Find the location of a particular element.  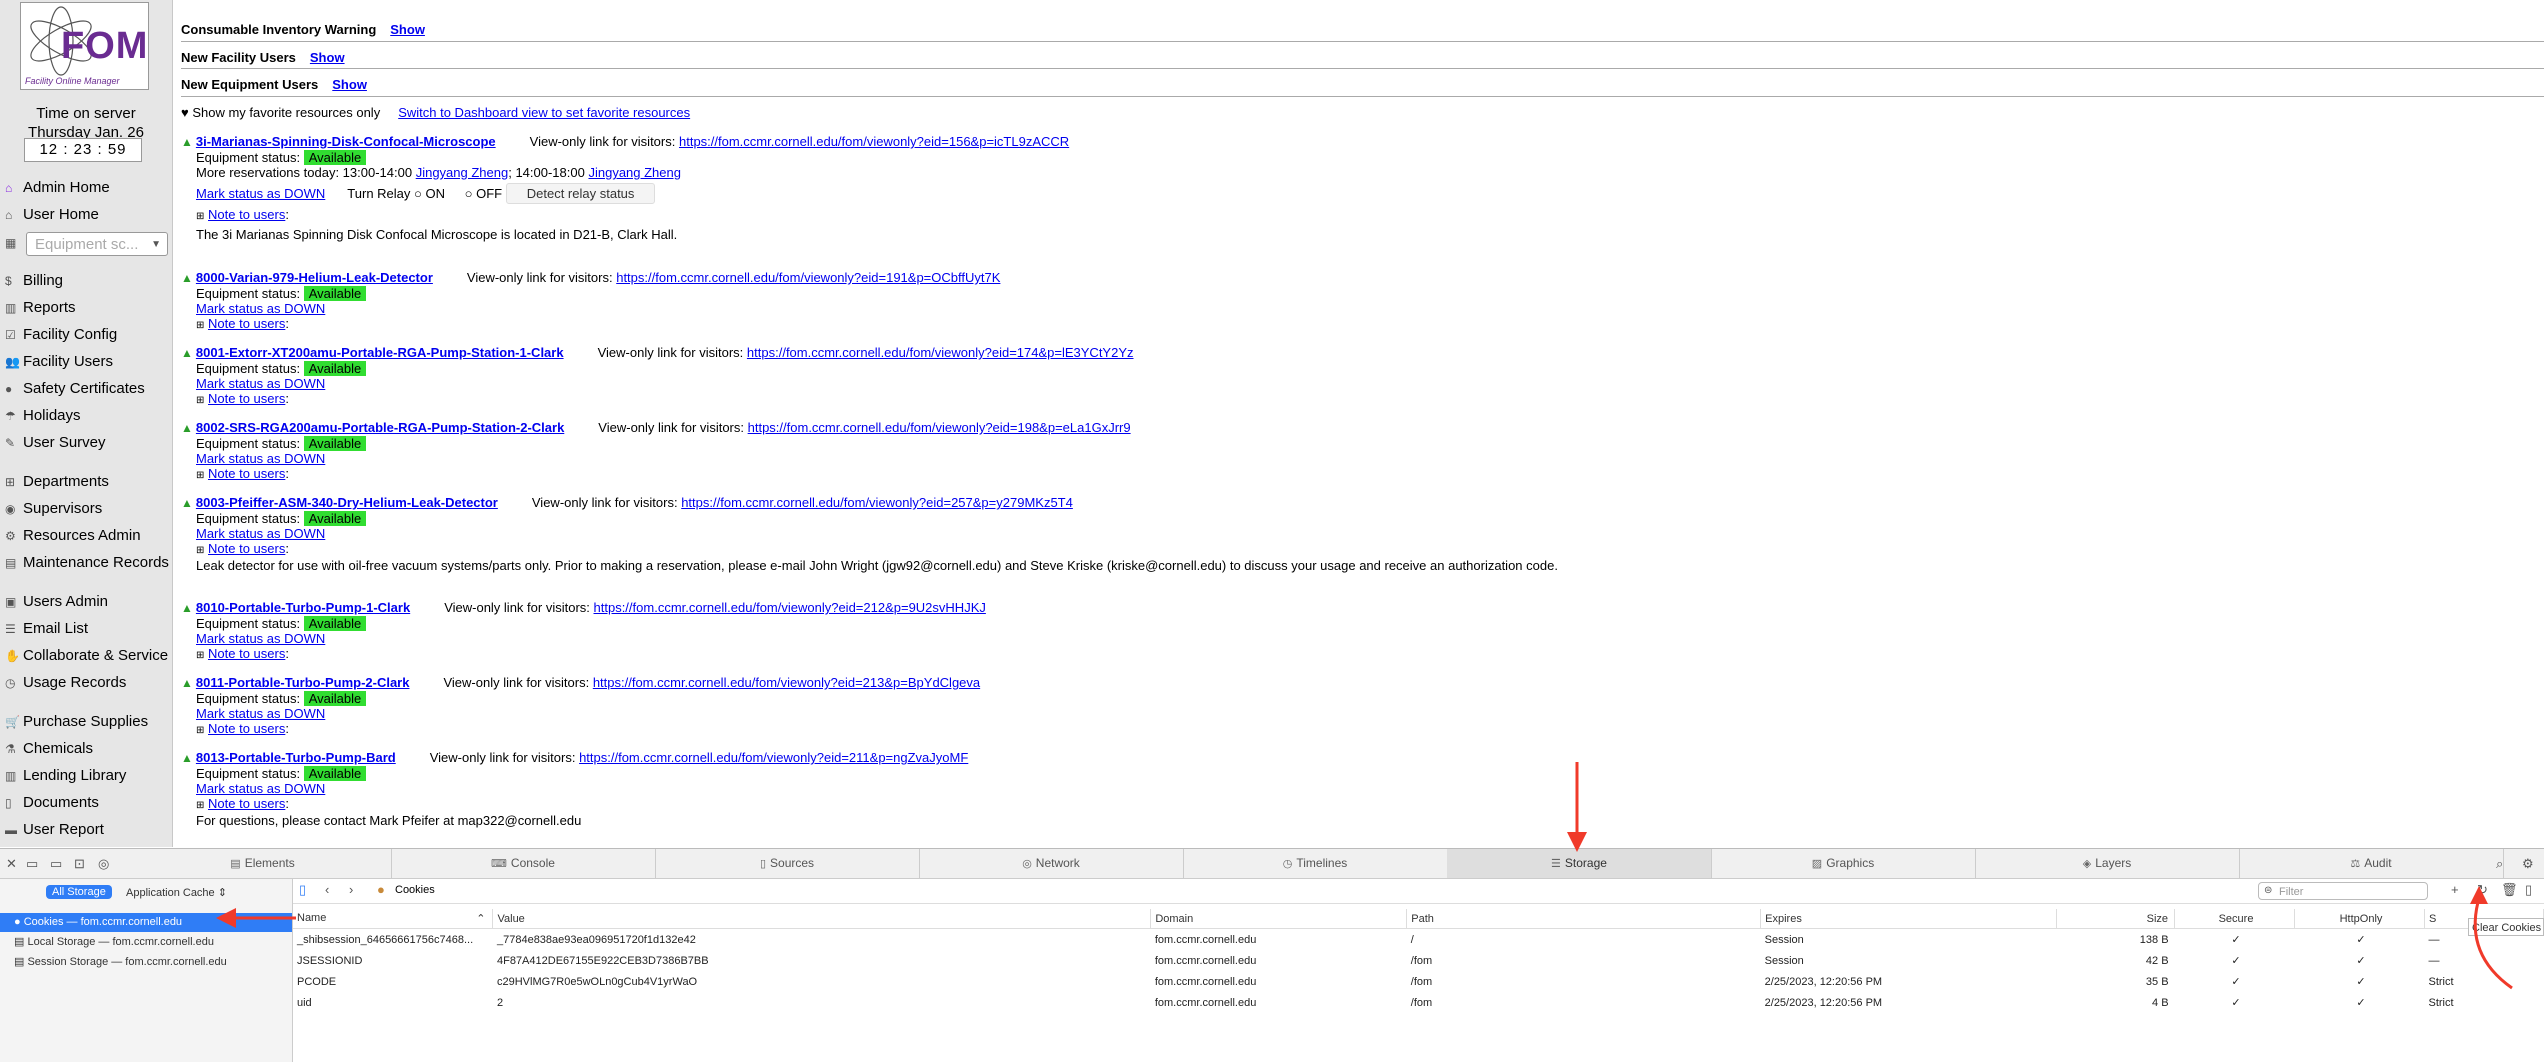

column-header-domain: Domain is located at coordinates (1279, 919).